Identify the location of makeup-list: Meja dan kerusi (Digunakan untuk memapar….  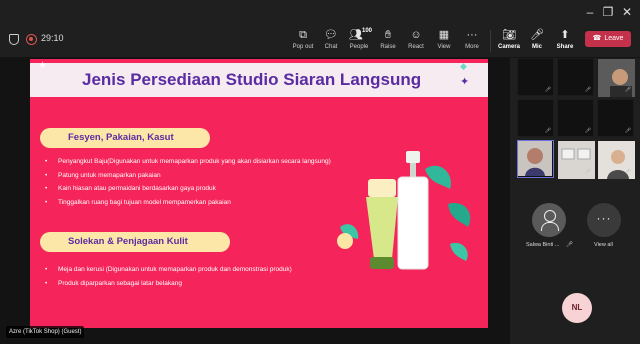
(190, 279).